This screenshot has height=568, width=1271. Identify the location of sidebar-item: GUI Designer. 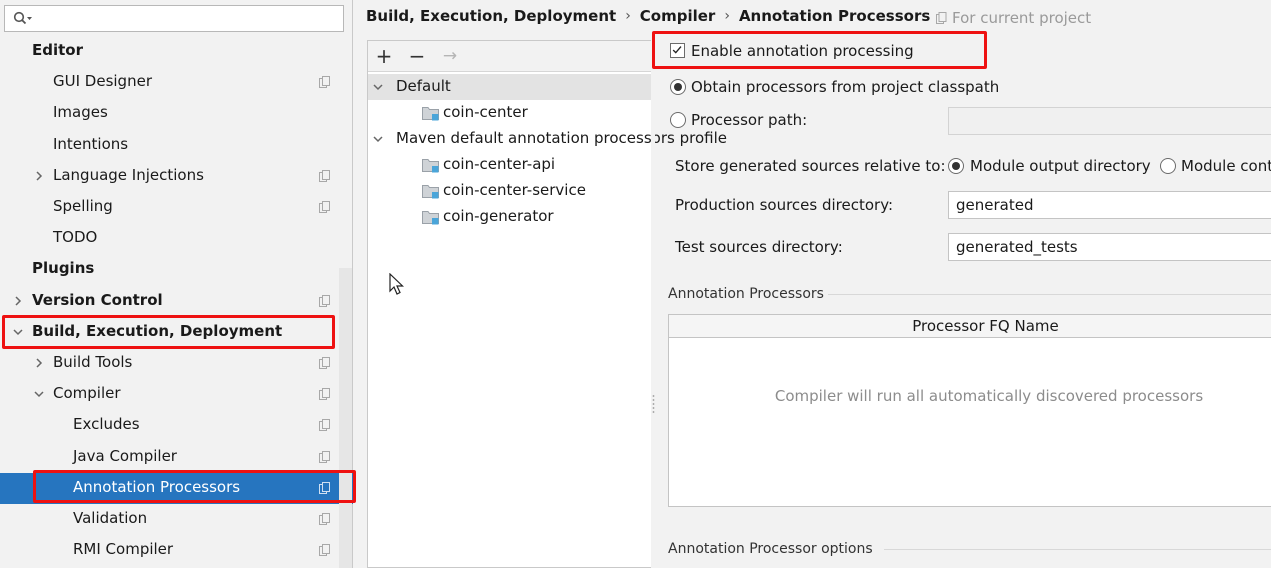
(176, 82).